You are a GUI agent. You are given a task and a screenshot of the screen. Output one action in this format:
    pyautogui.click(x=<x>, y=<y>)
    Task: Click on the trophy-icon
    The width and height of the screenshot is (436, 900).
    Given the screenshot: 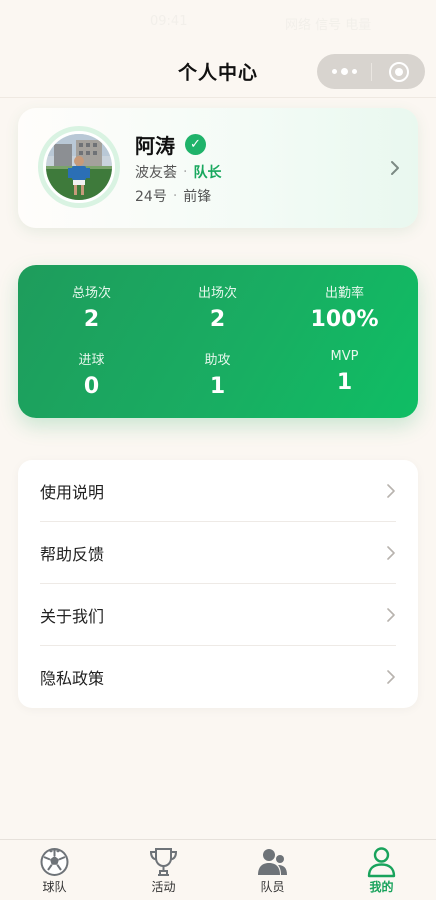 What is the action you would take?
    pyautogui.click(x=163, y=862)
    